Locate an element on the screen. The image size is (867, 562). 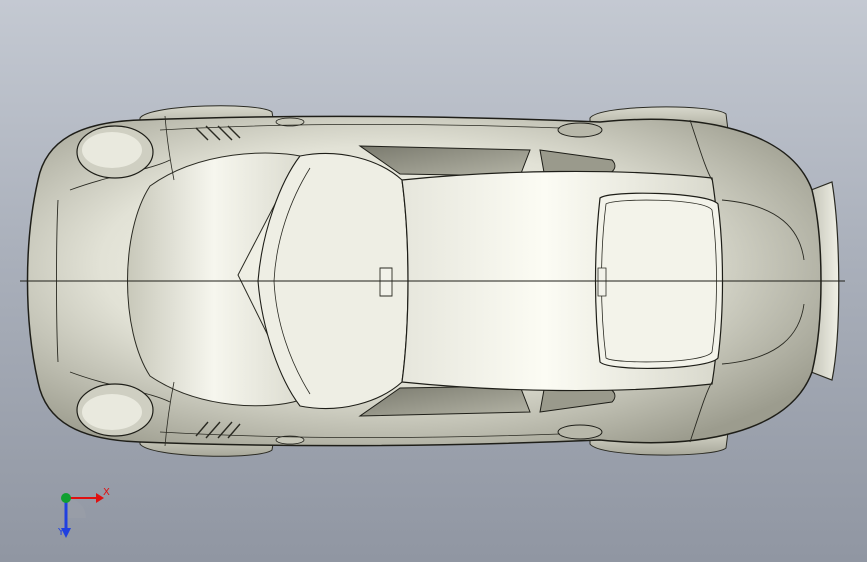
side-intake-left is located at coordinates (580, 130).